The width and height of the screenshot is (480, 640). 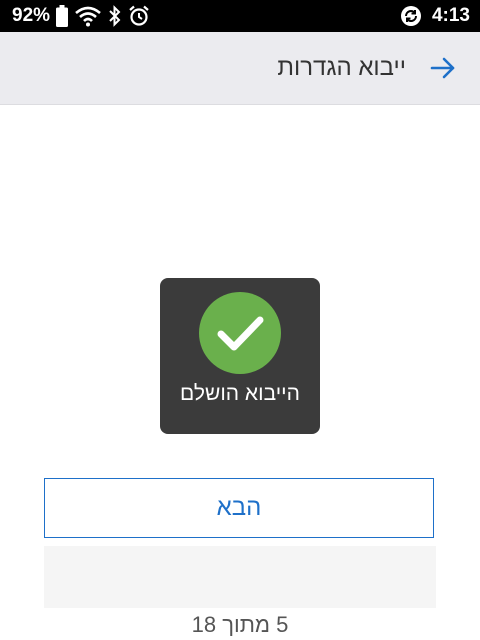 I want to click on toast-message: הייבוא הושלם, so click(x=240, y=393).